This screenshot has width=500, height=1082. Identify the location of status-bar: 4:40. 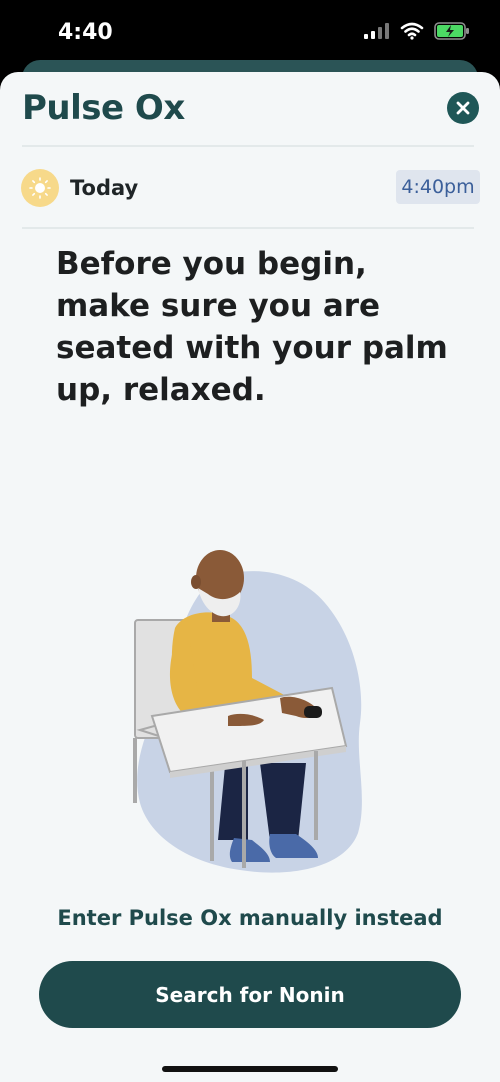
(250, 31).